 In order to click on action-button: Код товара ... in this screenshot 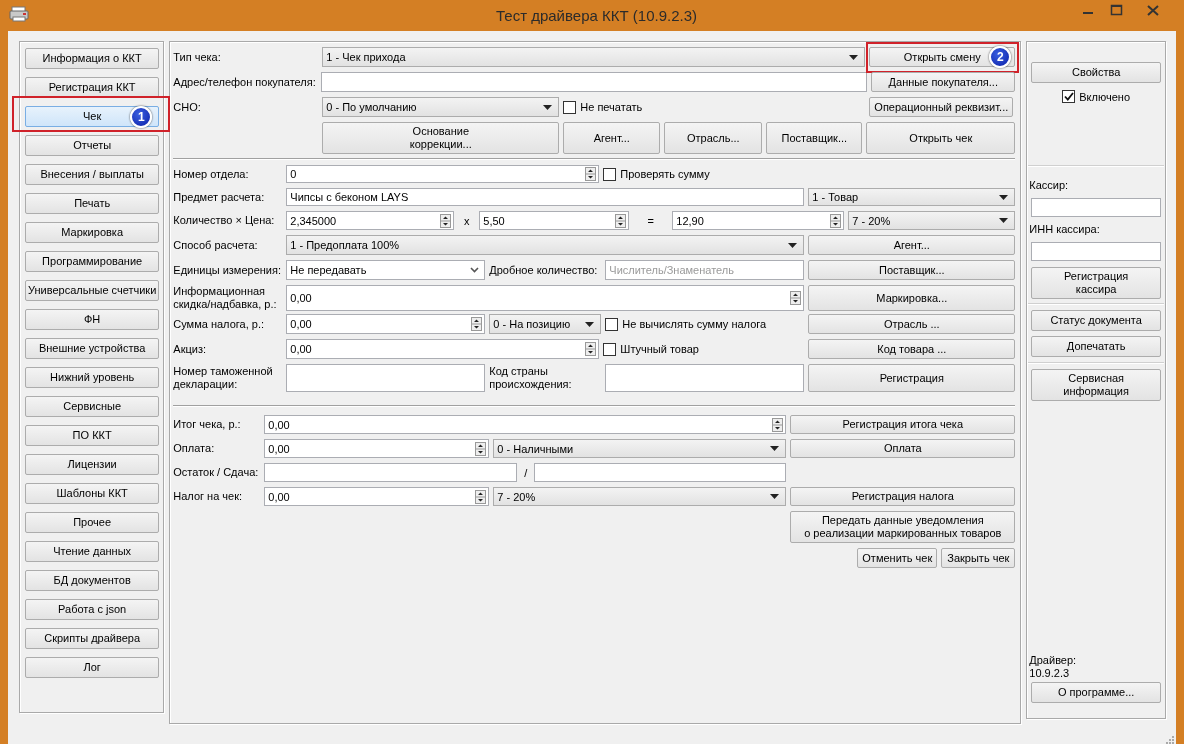, I will do `click(912, 349)`.